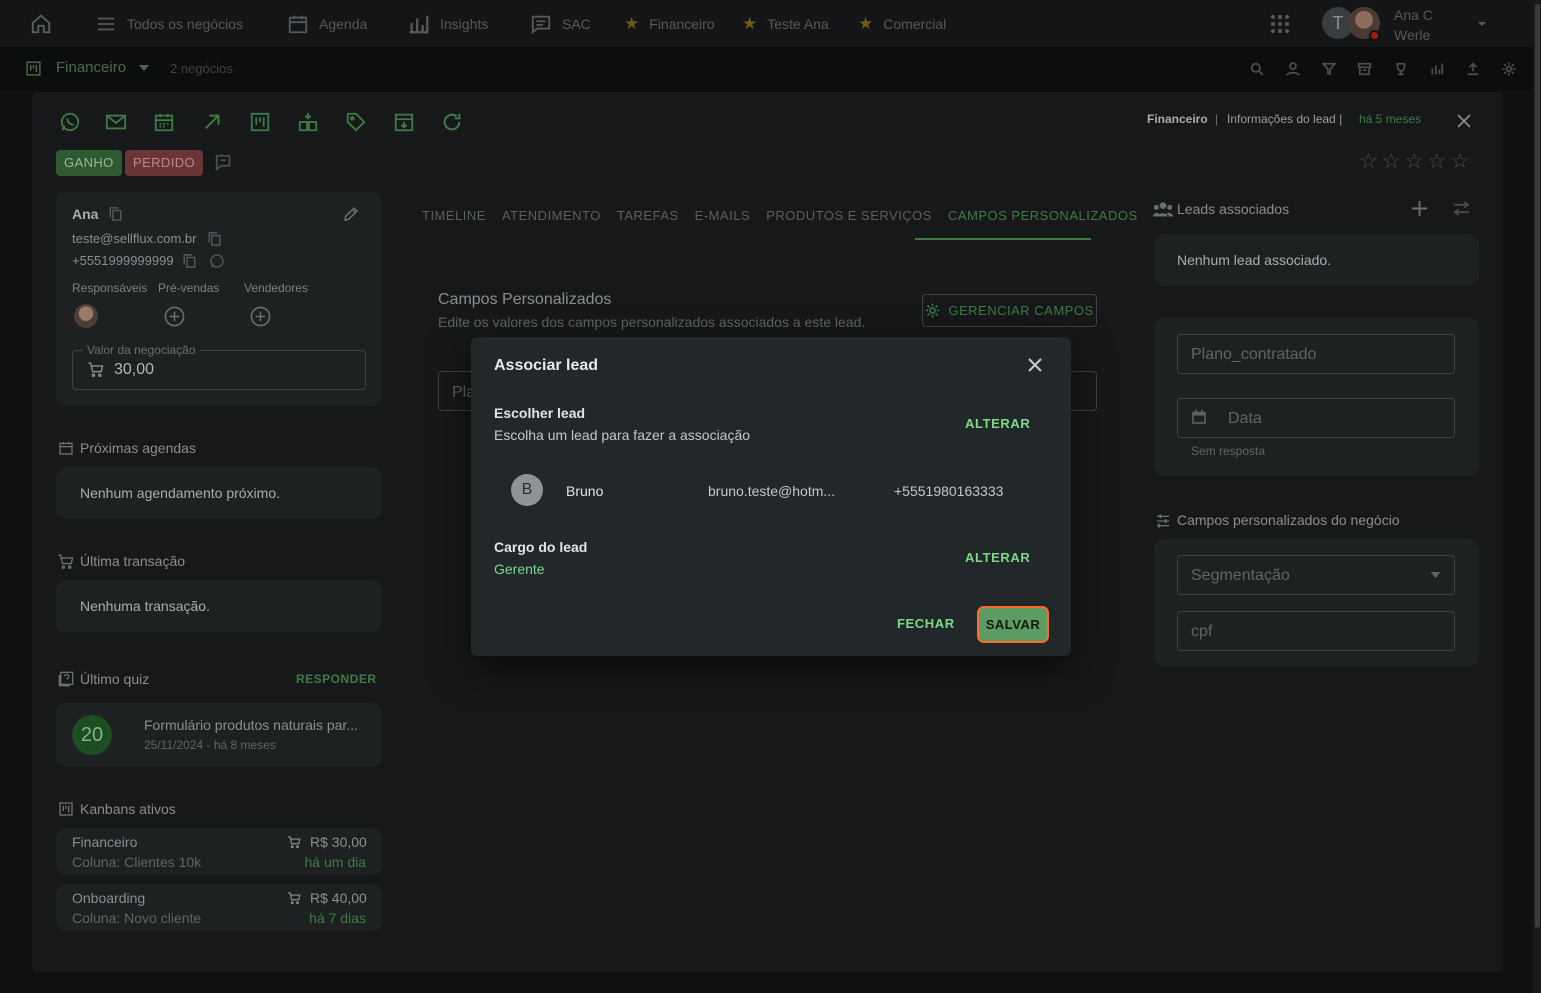  I want to click on fav-teste-ana: ★ Teste Ana, so click(785, 23).